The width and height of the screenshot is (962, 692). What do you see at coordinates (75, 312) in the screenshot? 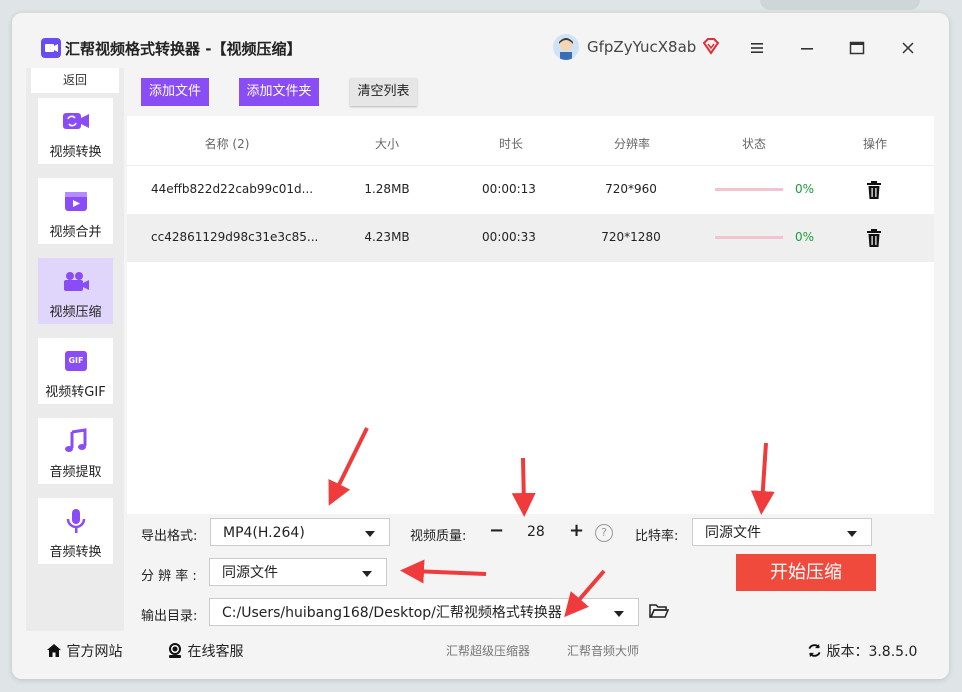
I see `sidebar-item-label: 视频压缩` at bounding box center [75, 312].